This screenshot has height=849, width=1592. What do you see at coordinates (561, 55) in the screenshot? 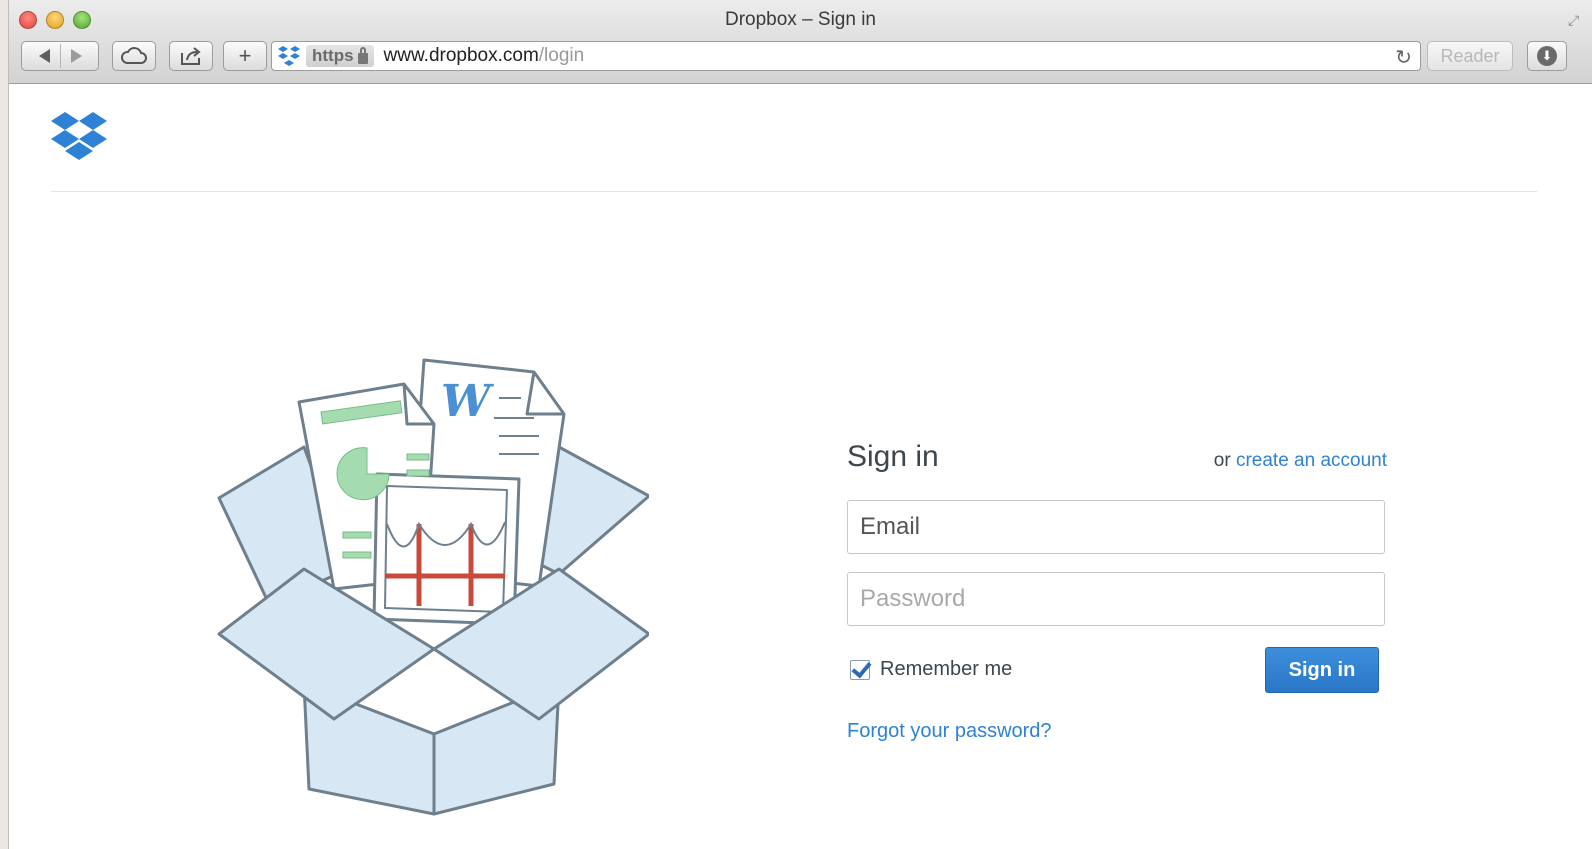
I see `url-path: /login` at bounding box center [561, 55].